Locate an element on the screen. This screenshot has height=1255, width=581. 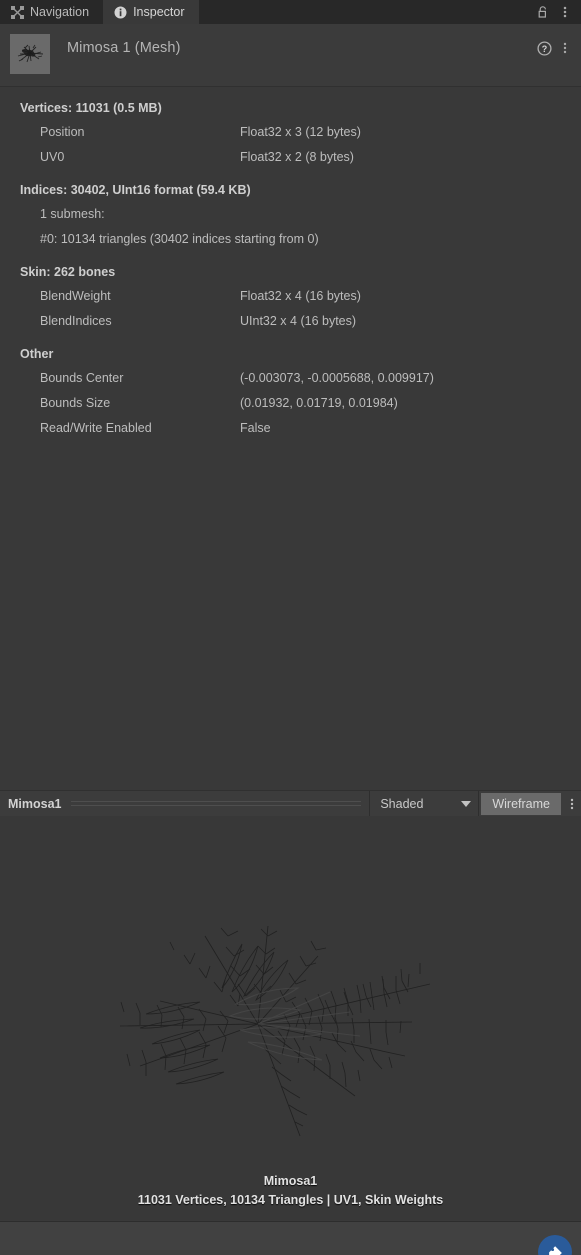
wireframe-toggle-label: Wireframe is located at coordinates (521, 803).